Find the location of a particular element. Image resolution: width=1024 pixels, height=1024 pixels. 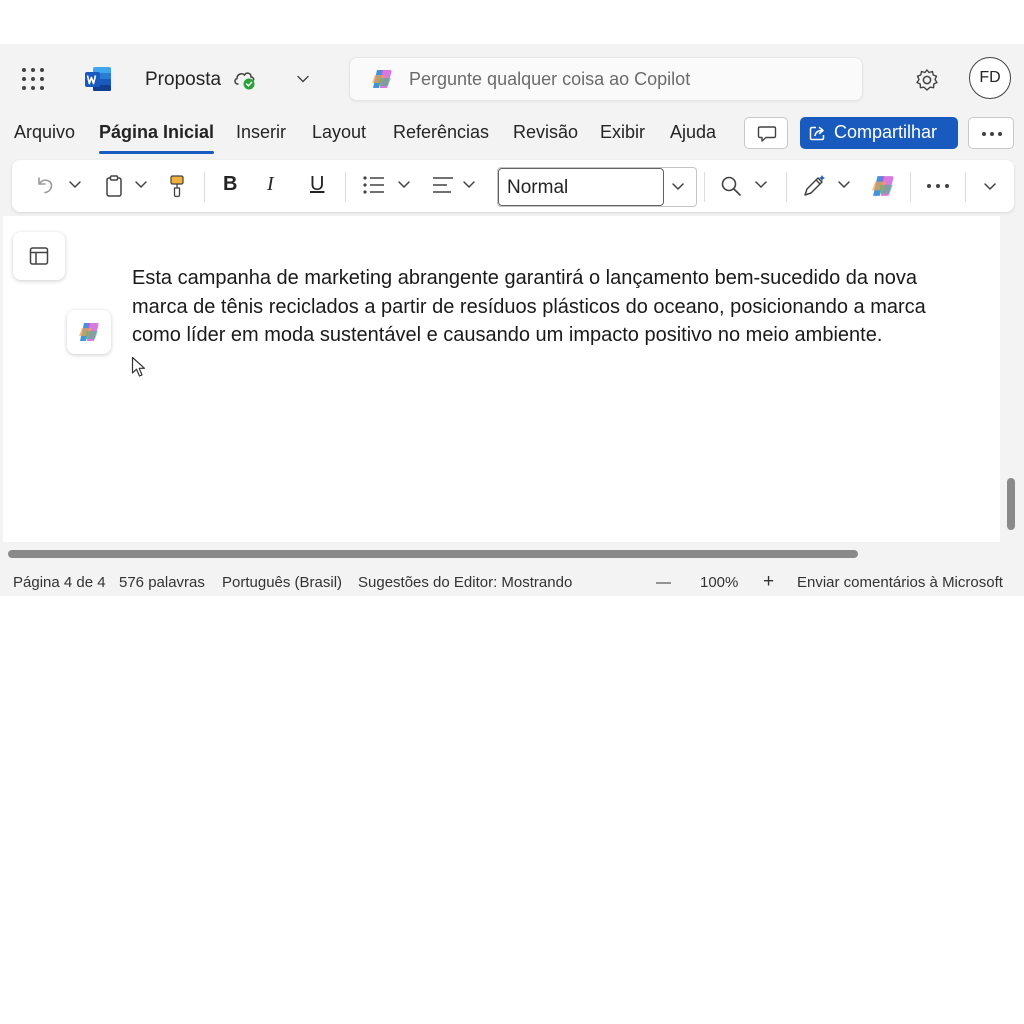

tab-revisao: Revisão is located at coordinates (545, 137).